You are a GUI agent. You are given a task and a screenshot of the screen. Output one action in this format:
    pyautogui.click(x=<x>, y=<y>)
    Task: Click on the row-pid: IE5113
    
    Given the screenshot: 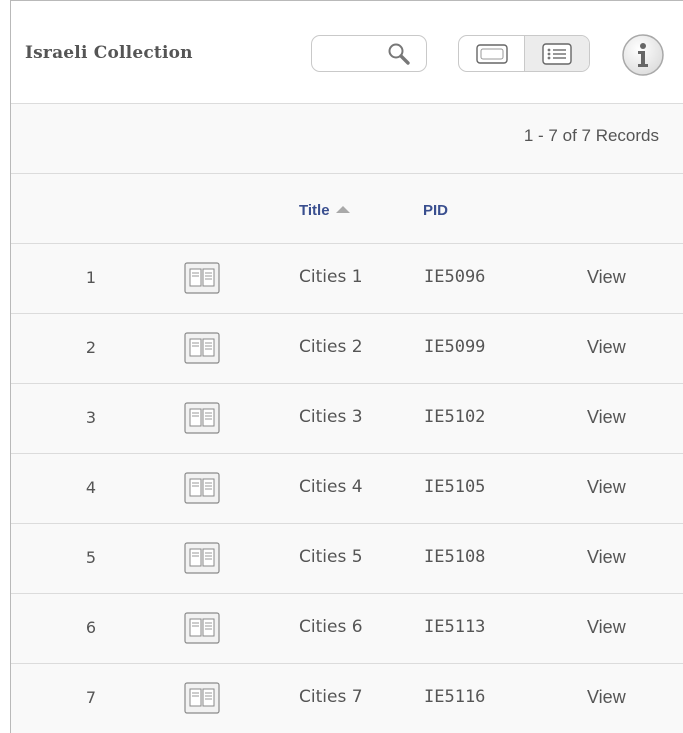 What is the action you would take?
    pyautogui.click(x=455, y=627)
    